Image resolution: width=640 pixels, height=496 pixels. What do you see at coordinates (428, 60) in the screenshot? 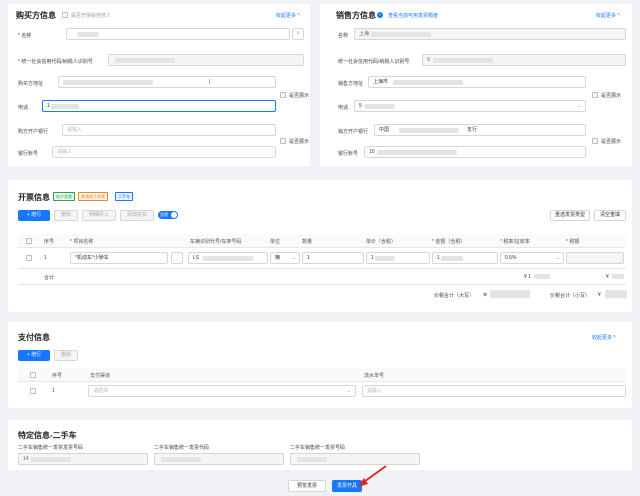
I see `seller-tax-id-value: 9` at bounding box center [428, 60].